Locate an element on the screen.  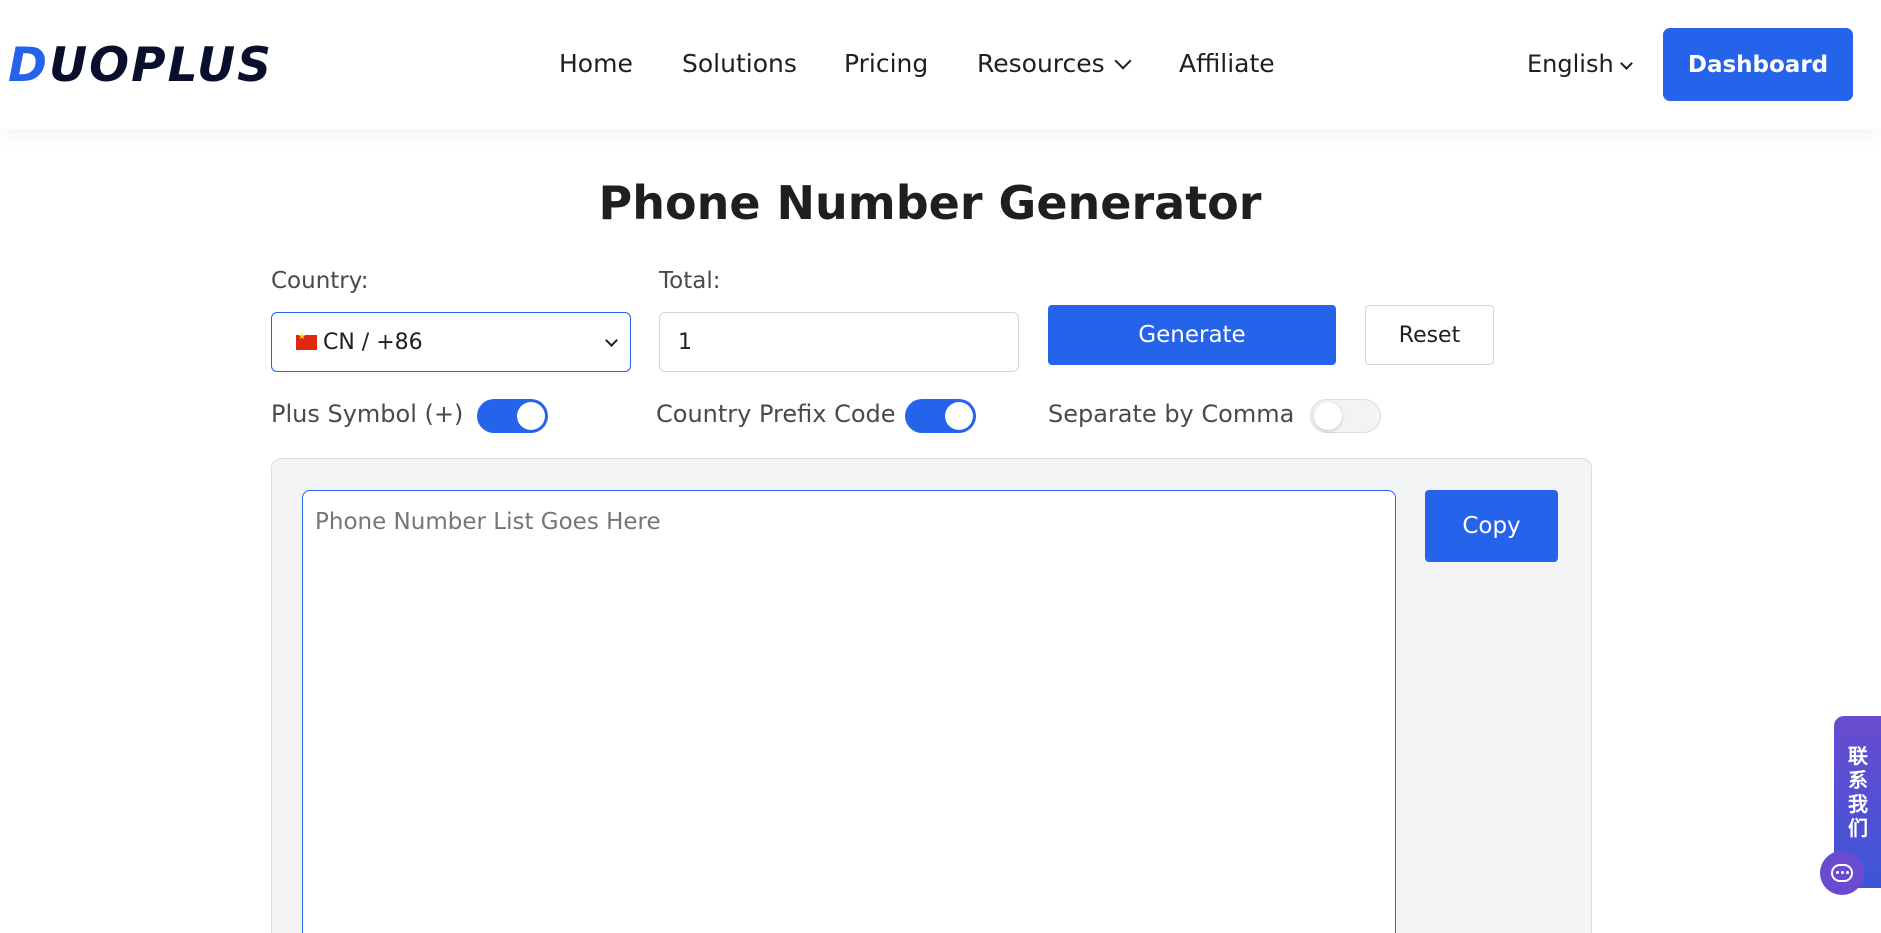
duoplus-logo: DUOPLUS is located at coordinates (140, 65).